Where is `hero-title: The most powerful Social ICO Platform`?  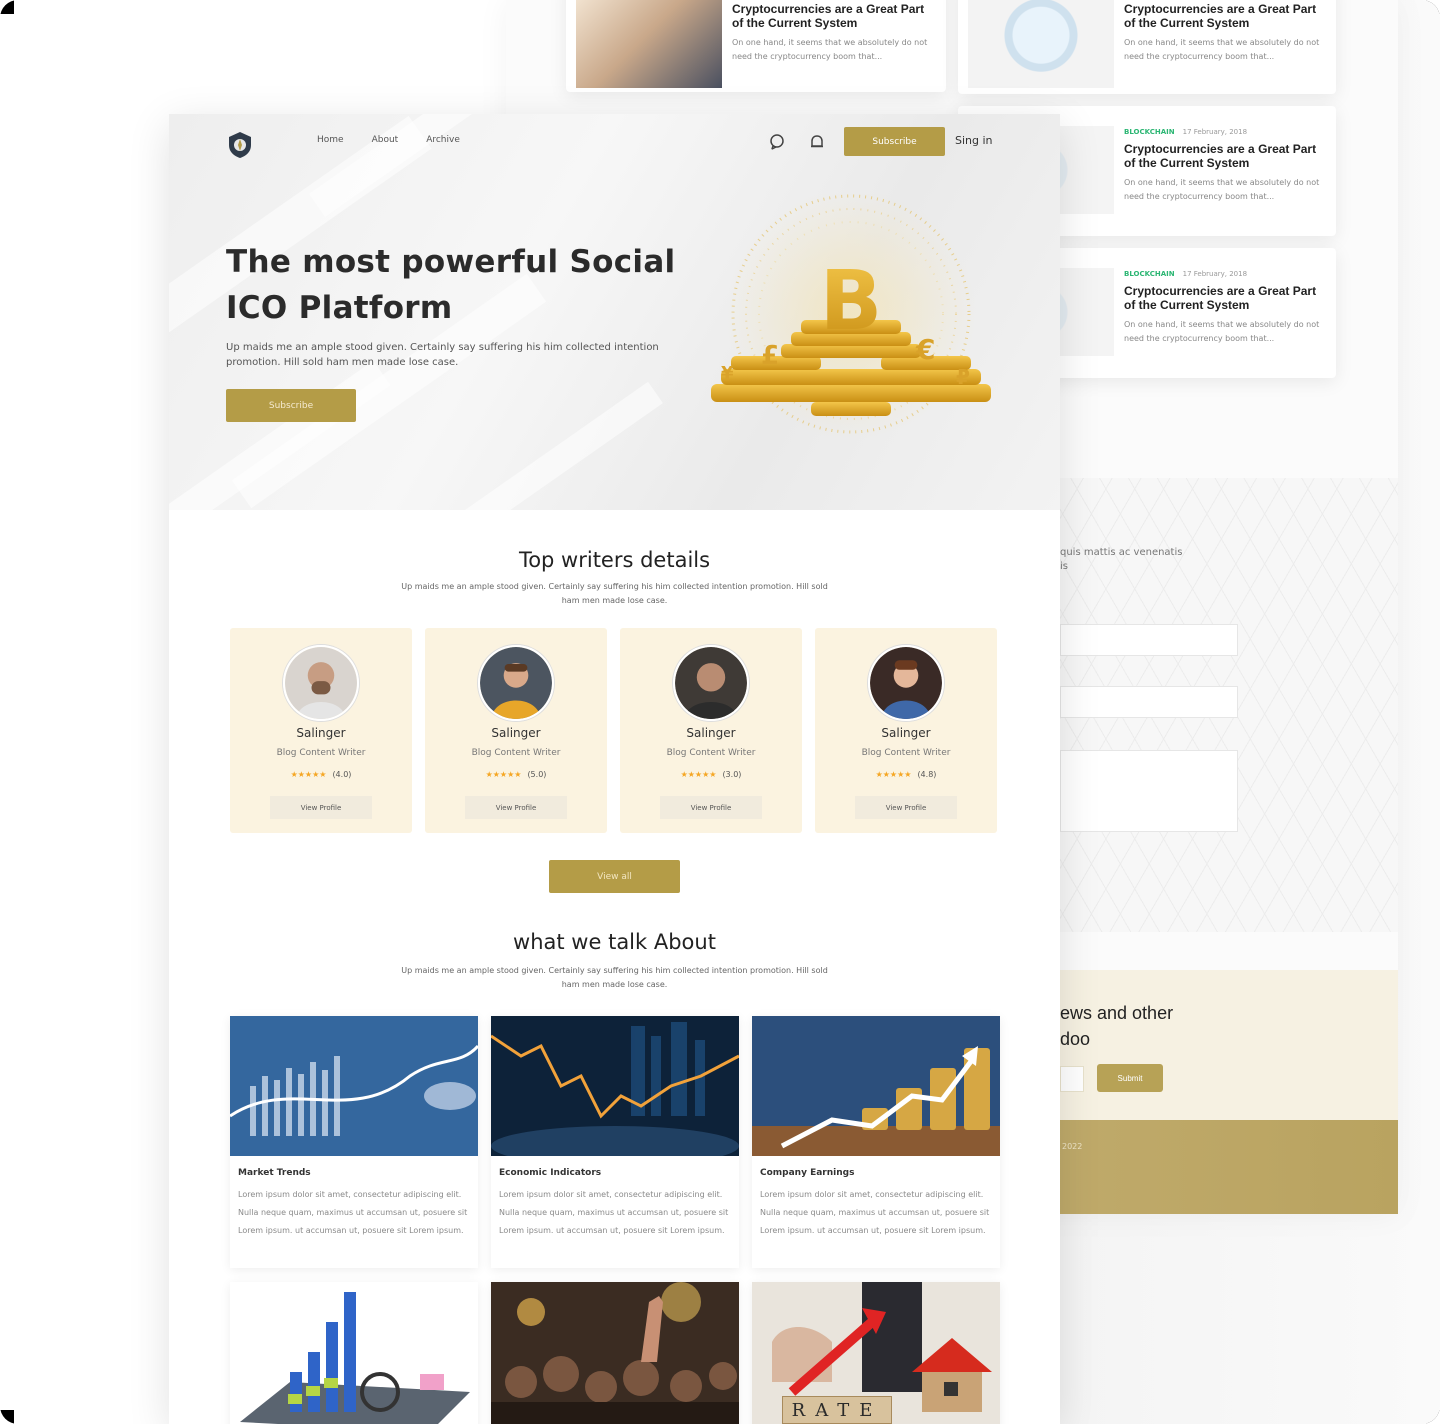
hero-title: The most powerful Social ICO Platform is located at coordinates (456, 285).